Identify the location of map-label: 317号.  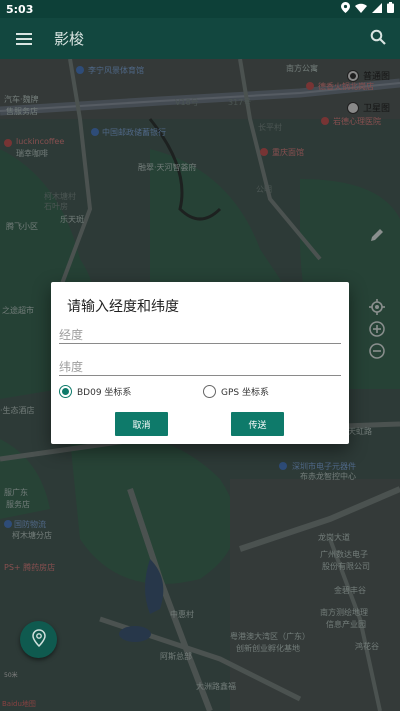
(240, 102).